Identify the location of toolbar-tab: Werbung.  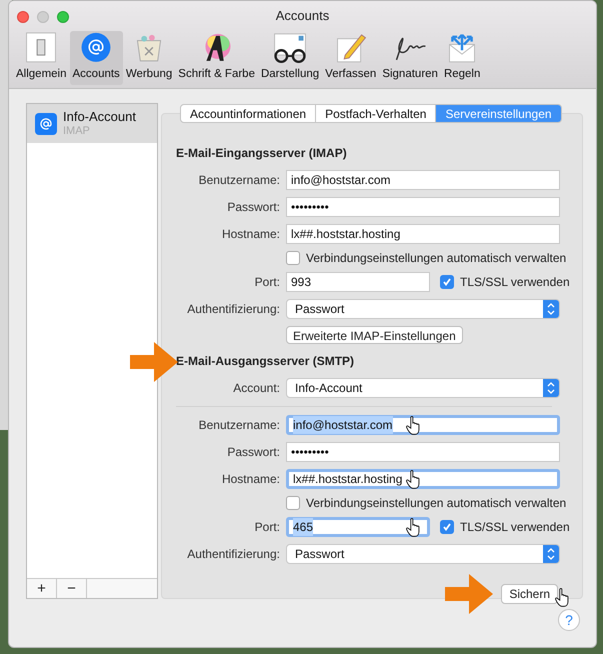
(149, 58).